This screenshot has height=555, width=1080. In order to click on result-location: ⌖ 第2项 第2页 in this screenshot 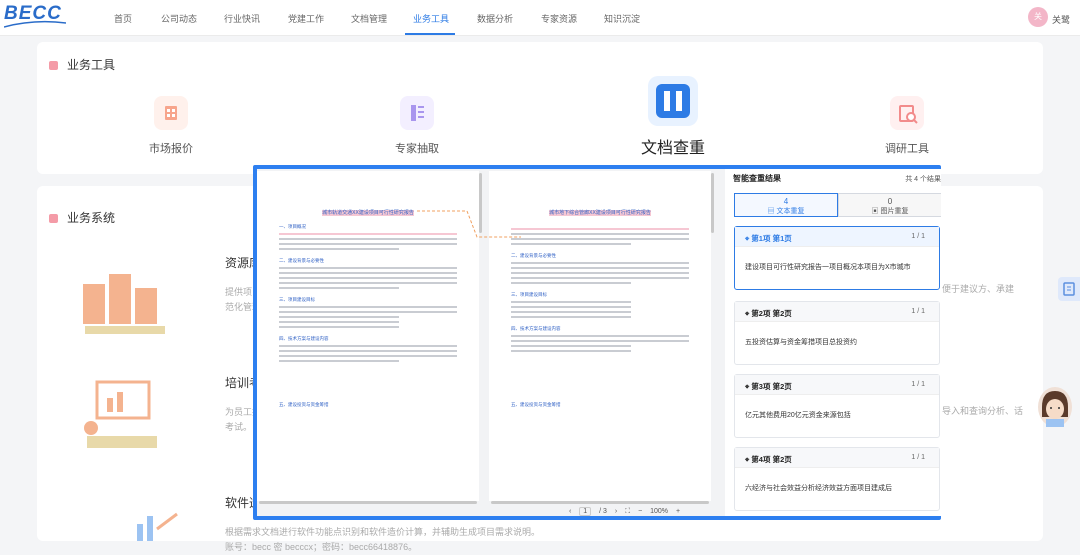, I will do `click(768, 313)`.